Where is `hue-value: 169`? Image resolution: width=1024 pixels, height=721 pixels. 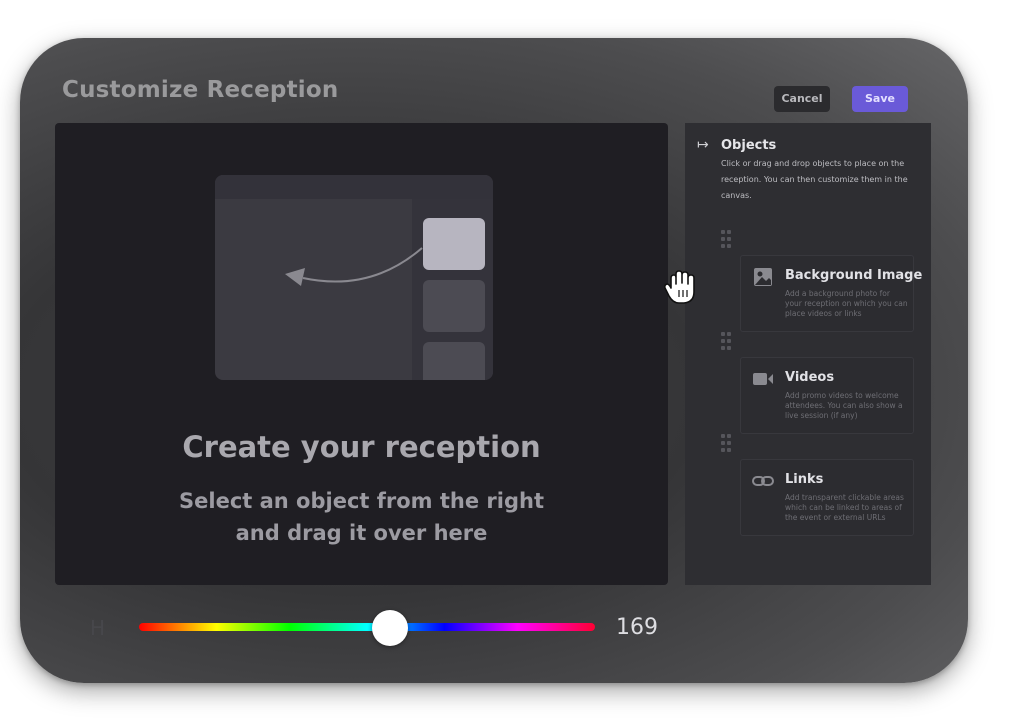
hue-value: 169 is located at coordinates (637, 627).